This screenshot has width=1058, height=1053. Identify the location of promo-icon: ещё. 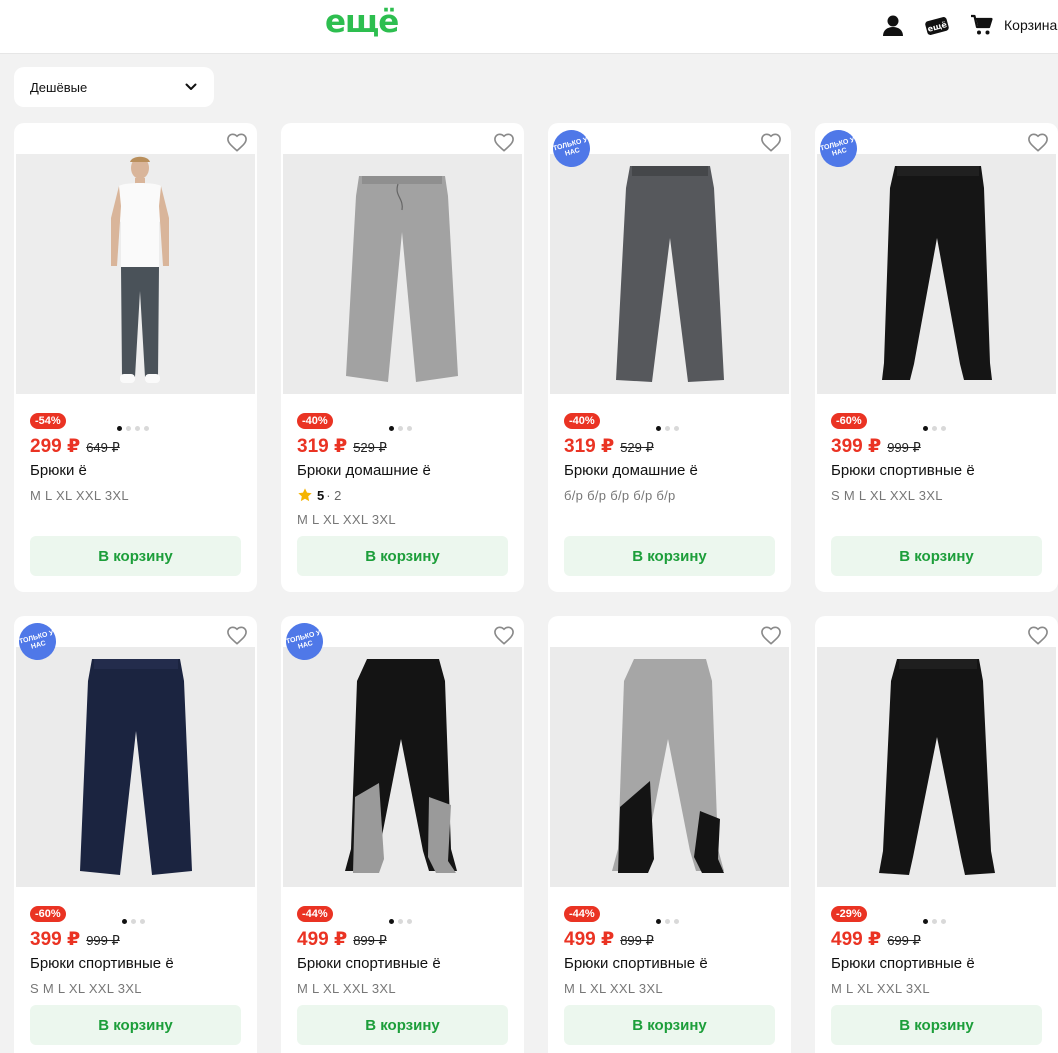
(937, 26).